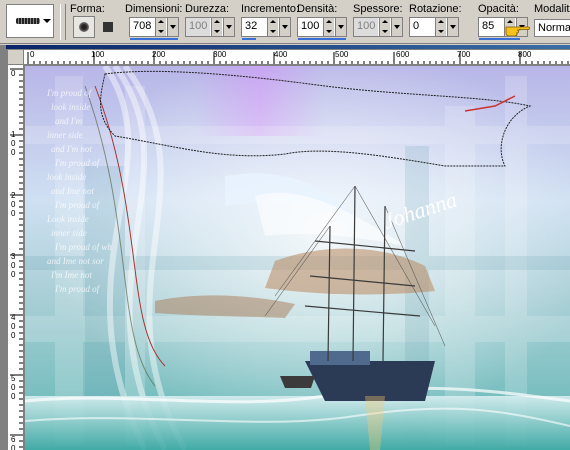  I want to click on blend-mode-value: Normal, so click(554, 28).